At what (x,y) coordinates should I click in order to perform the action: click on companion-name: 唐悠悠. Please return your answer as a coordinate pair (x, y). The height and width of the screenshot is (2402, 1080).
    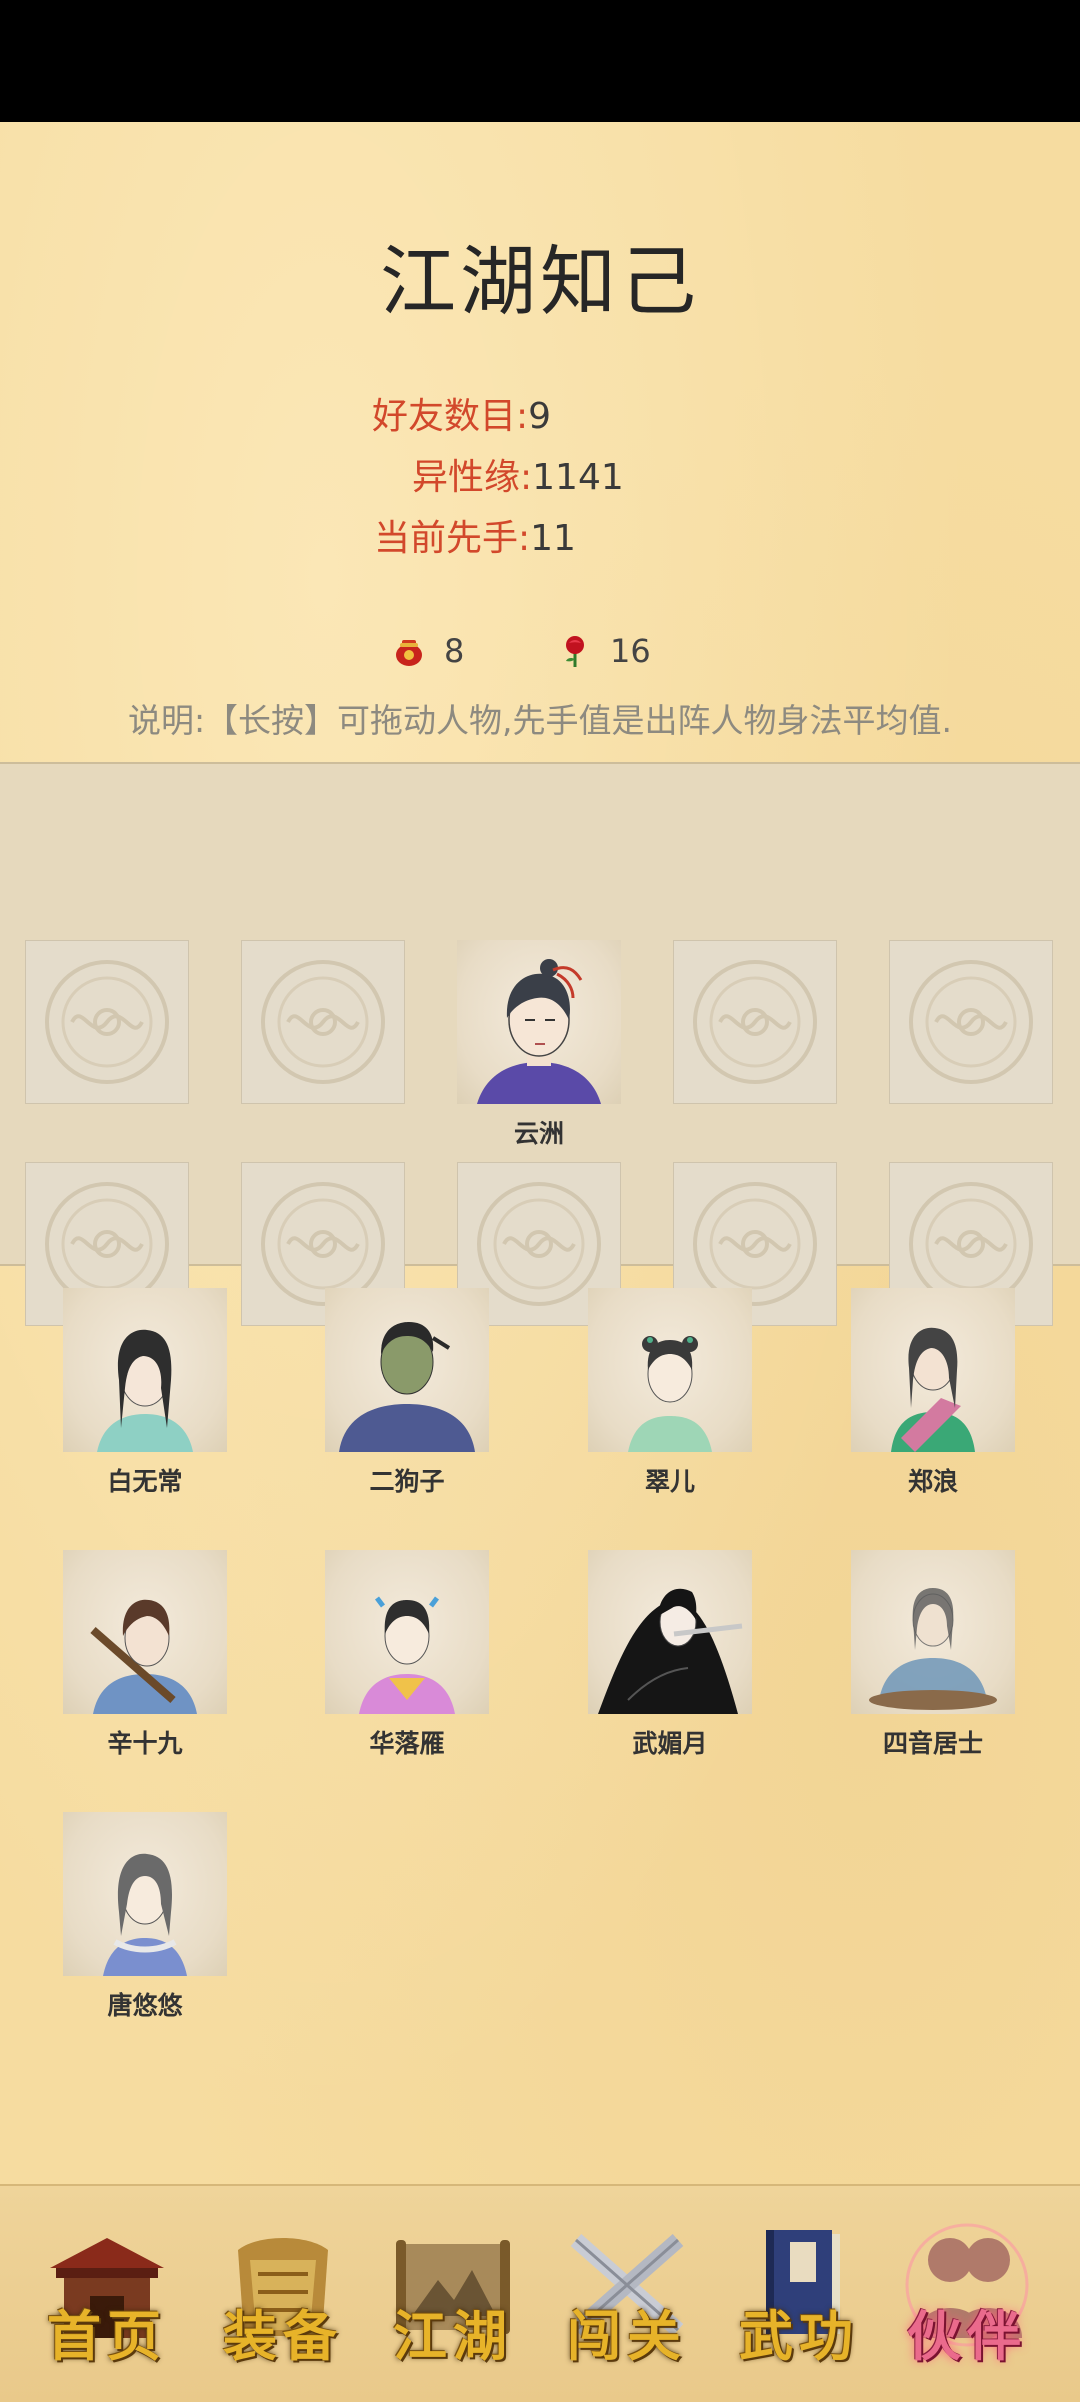
    Looking at the image, I should click on (145, 2005).